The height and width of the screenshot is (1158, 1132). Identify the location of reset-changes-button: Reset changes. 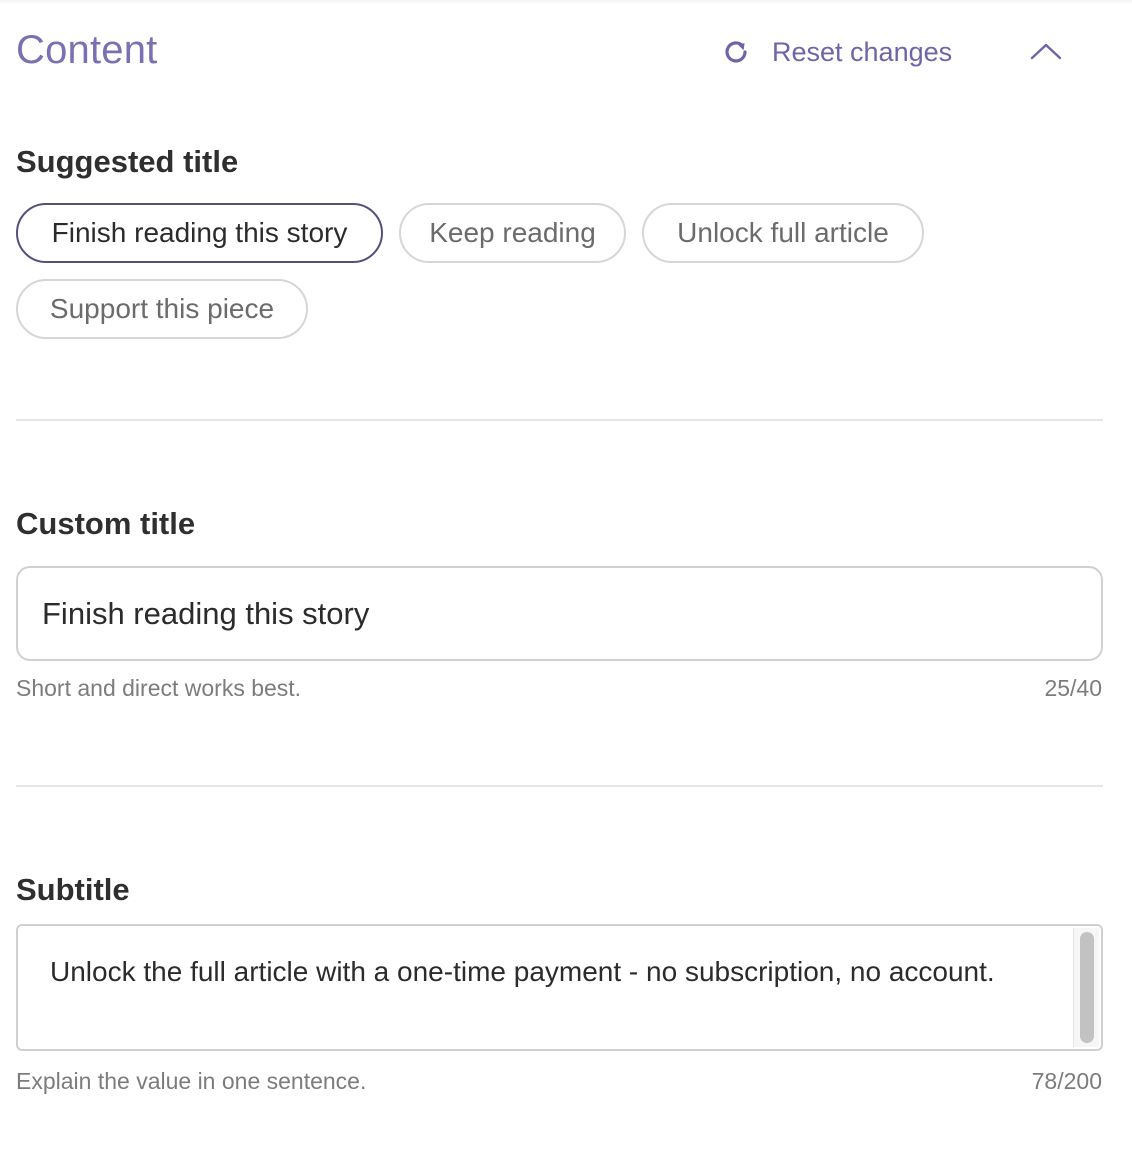
(836, 52).